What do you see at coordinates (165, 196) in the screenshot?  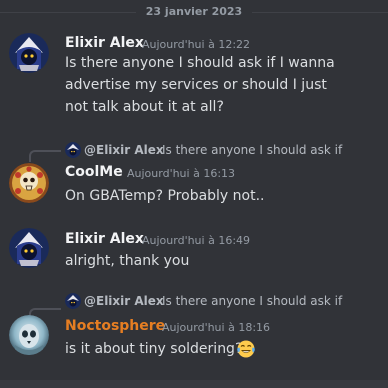 I see `message-line: On GBATemp? Probably not..` at bounding box center [165, 196].